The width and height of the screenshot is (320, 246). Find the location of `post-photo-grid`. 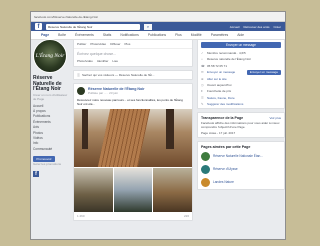

post-photo-grid is located at coordinates (133, 190).